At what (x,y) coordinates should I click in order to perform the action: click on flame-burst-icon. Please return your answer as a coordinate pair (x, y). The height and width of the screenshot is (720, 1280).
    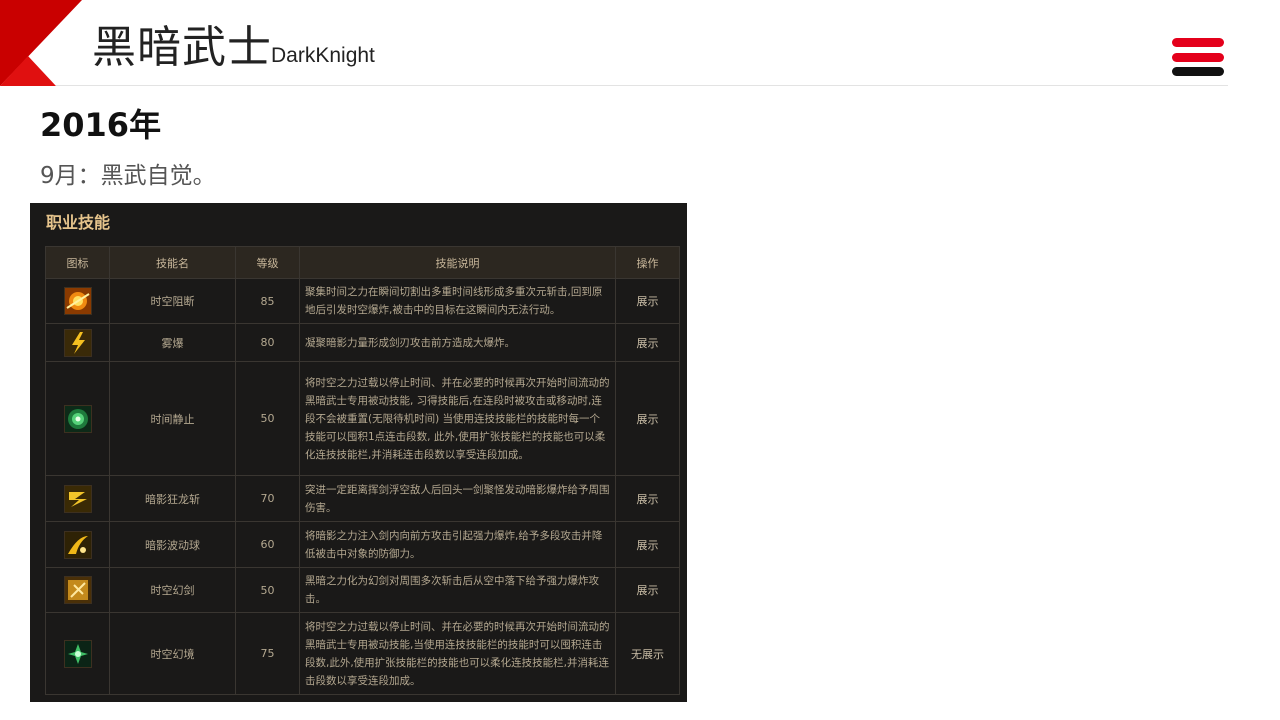
    Looking at the image, I should click on (77, 301).